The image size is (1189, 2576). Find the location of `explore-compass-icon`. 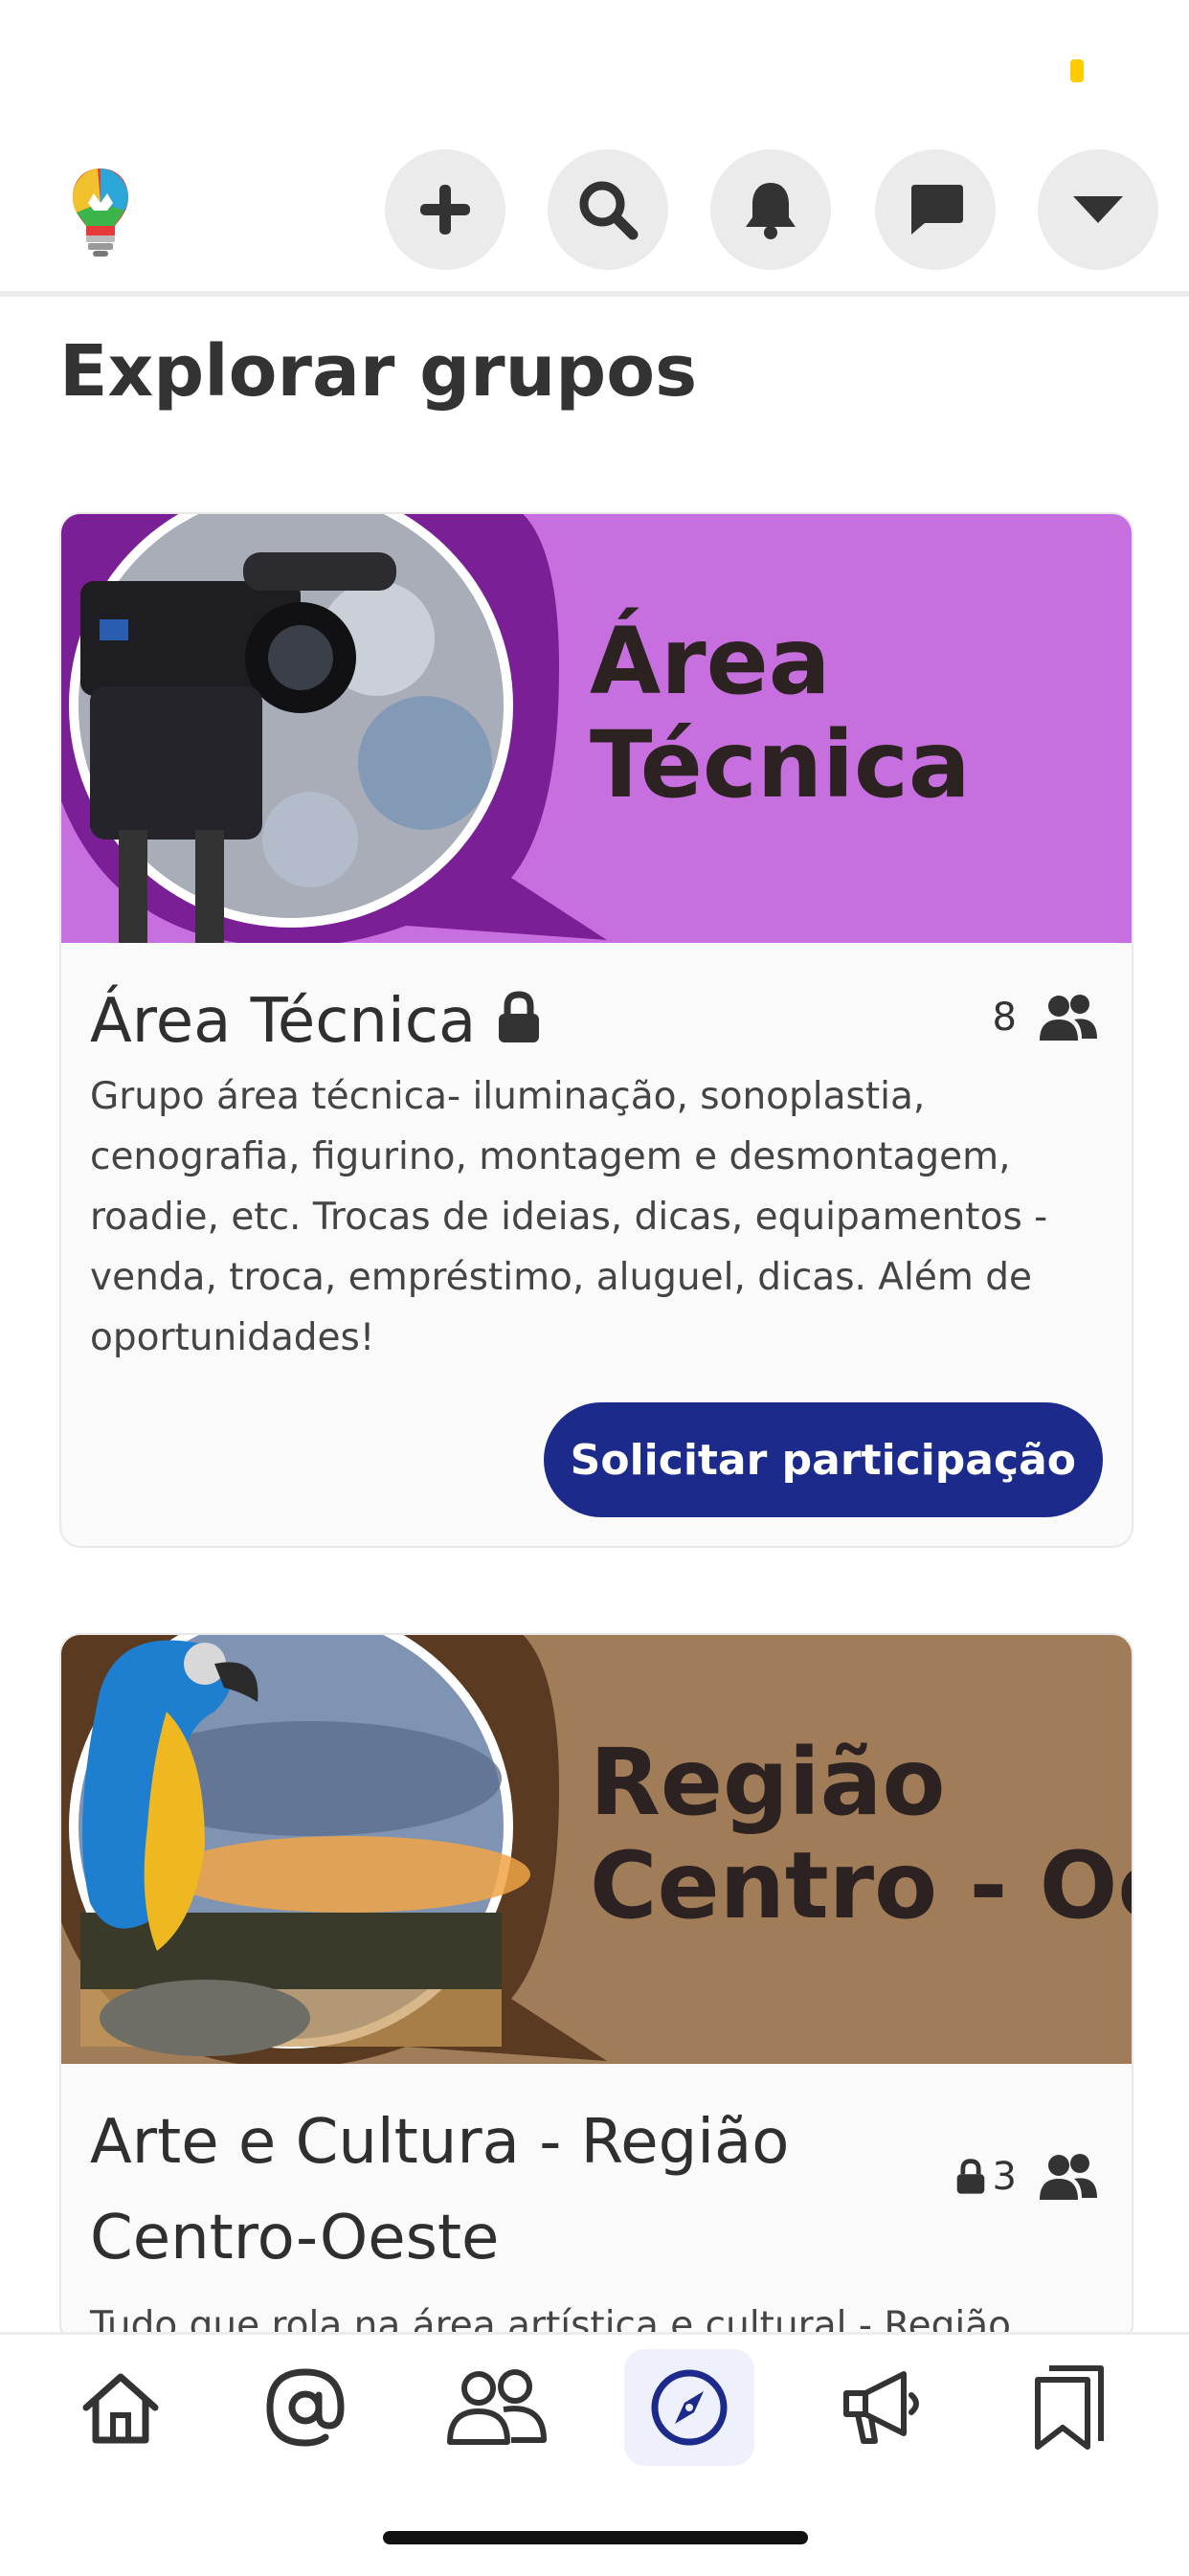

explore-compass-icon is located at coordinates (689, 2408).